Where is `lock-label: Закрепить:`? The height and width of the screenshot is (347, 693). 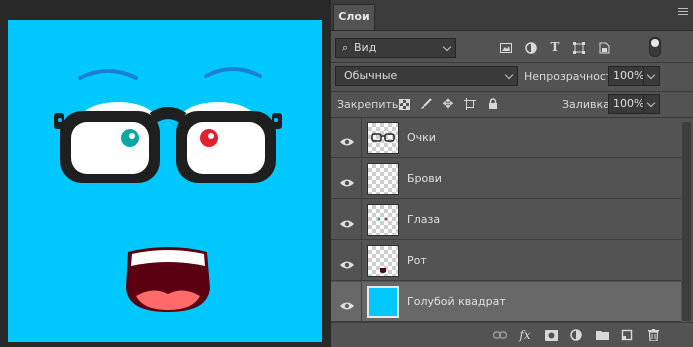 lock-label: Закрепить: is located at coordinates (370, 104).